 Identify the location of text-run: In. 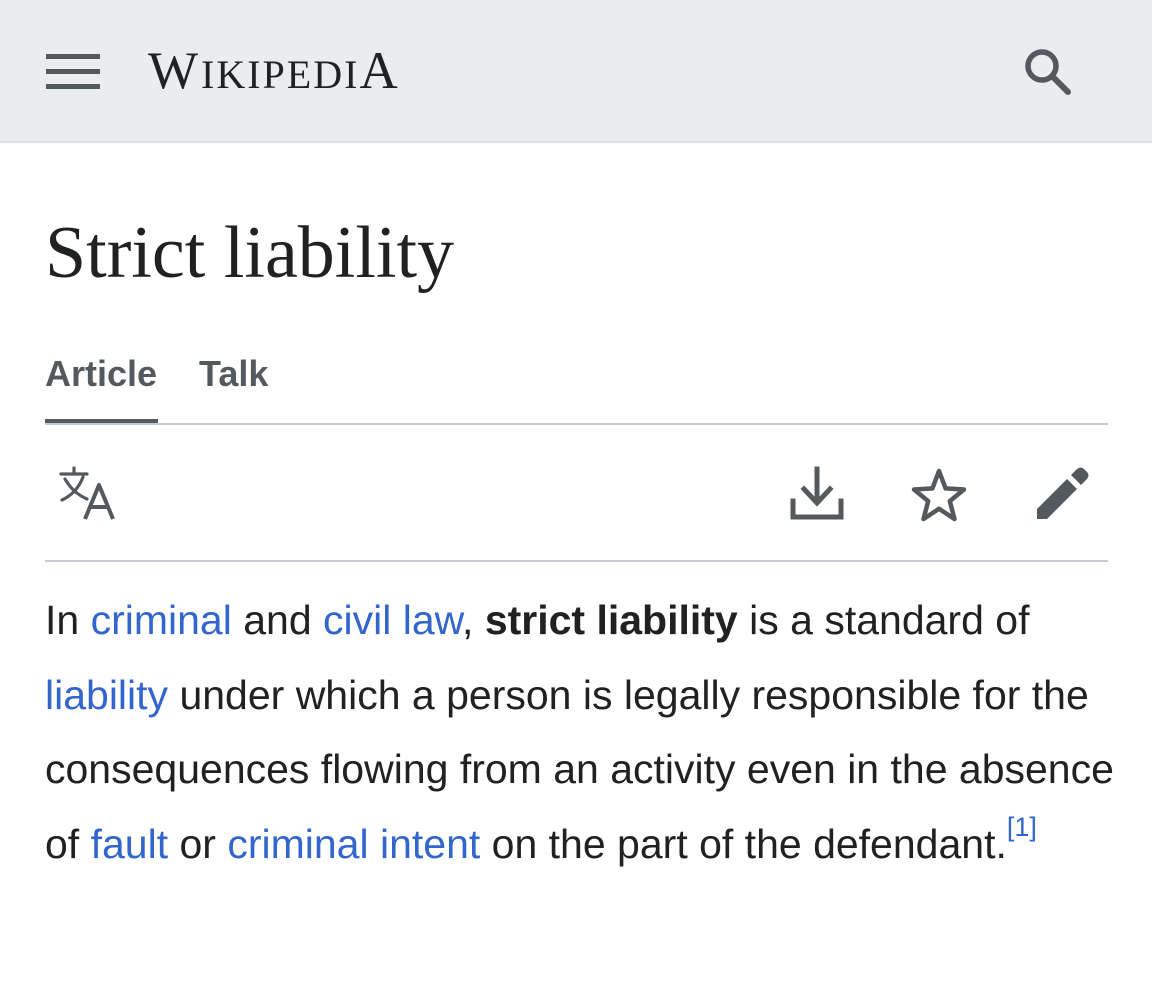
(68, 620).